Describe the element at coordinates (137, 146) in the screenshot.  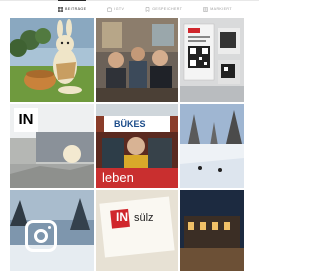
I see `post-thumbnail-bueckes-shop: BÜKES leben` at that location.